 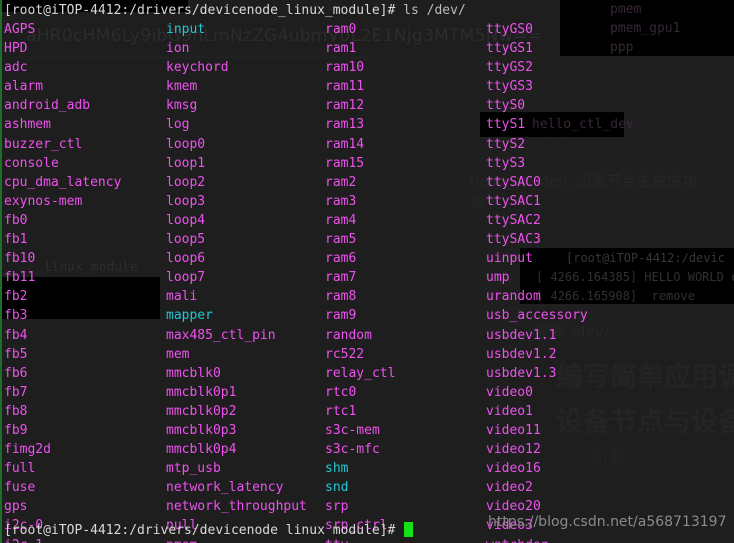 What do you see at coordinates (537, 316) in the screenshot?
I see `dev-entry: usb_accessory` at bounding box center [537, 316].